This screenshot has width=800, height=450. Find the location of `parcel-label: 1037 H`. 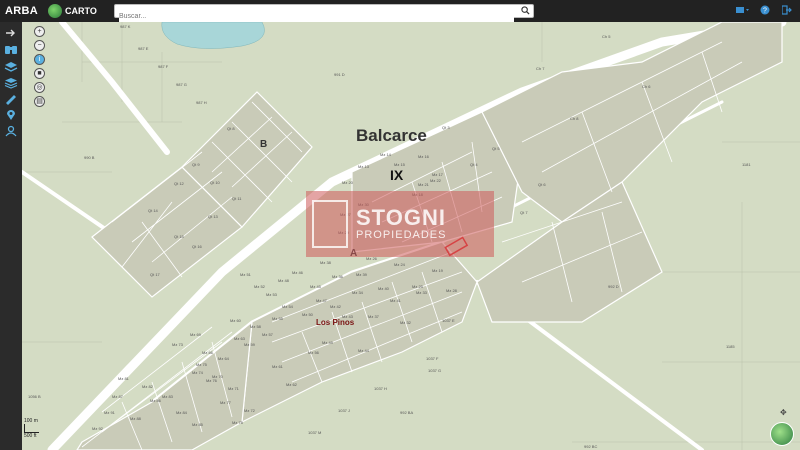

parcel-label: 1037 H is located at coordinates (380, 388).